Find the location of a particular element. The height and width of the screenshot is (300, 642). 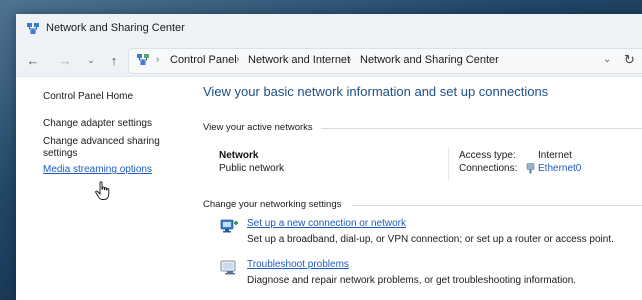

sidebar-item-adapter-settings: Change adapter settings is located at coordinates (113, 124).